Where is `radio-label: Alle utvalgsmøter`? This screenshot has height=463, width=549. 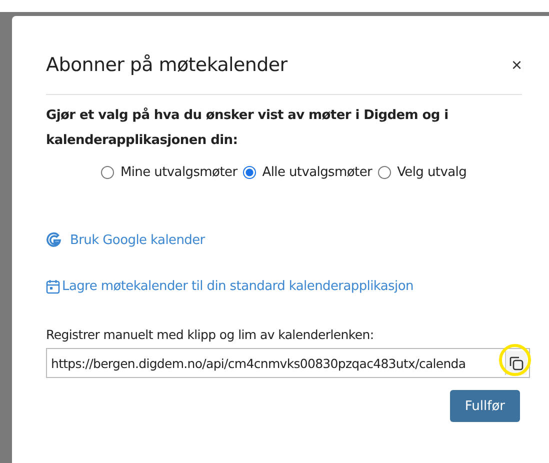 radio-label: Alle utvalgsmøter is located at coordinates (317, 172).